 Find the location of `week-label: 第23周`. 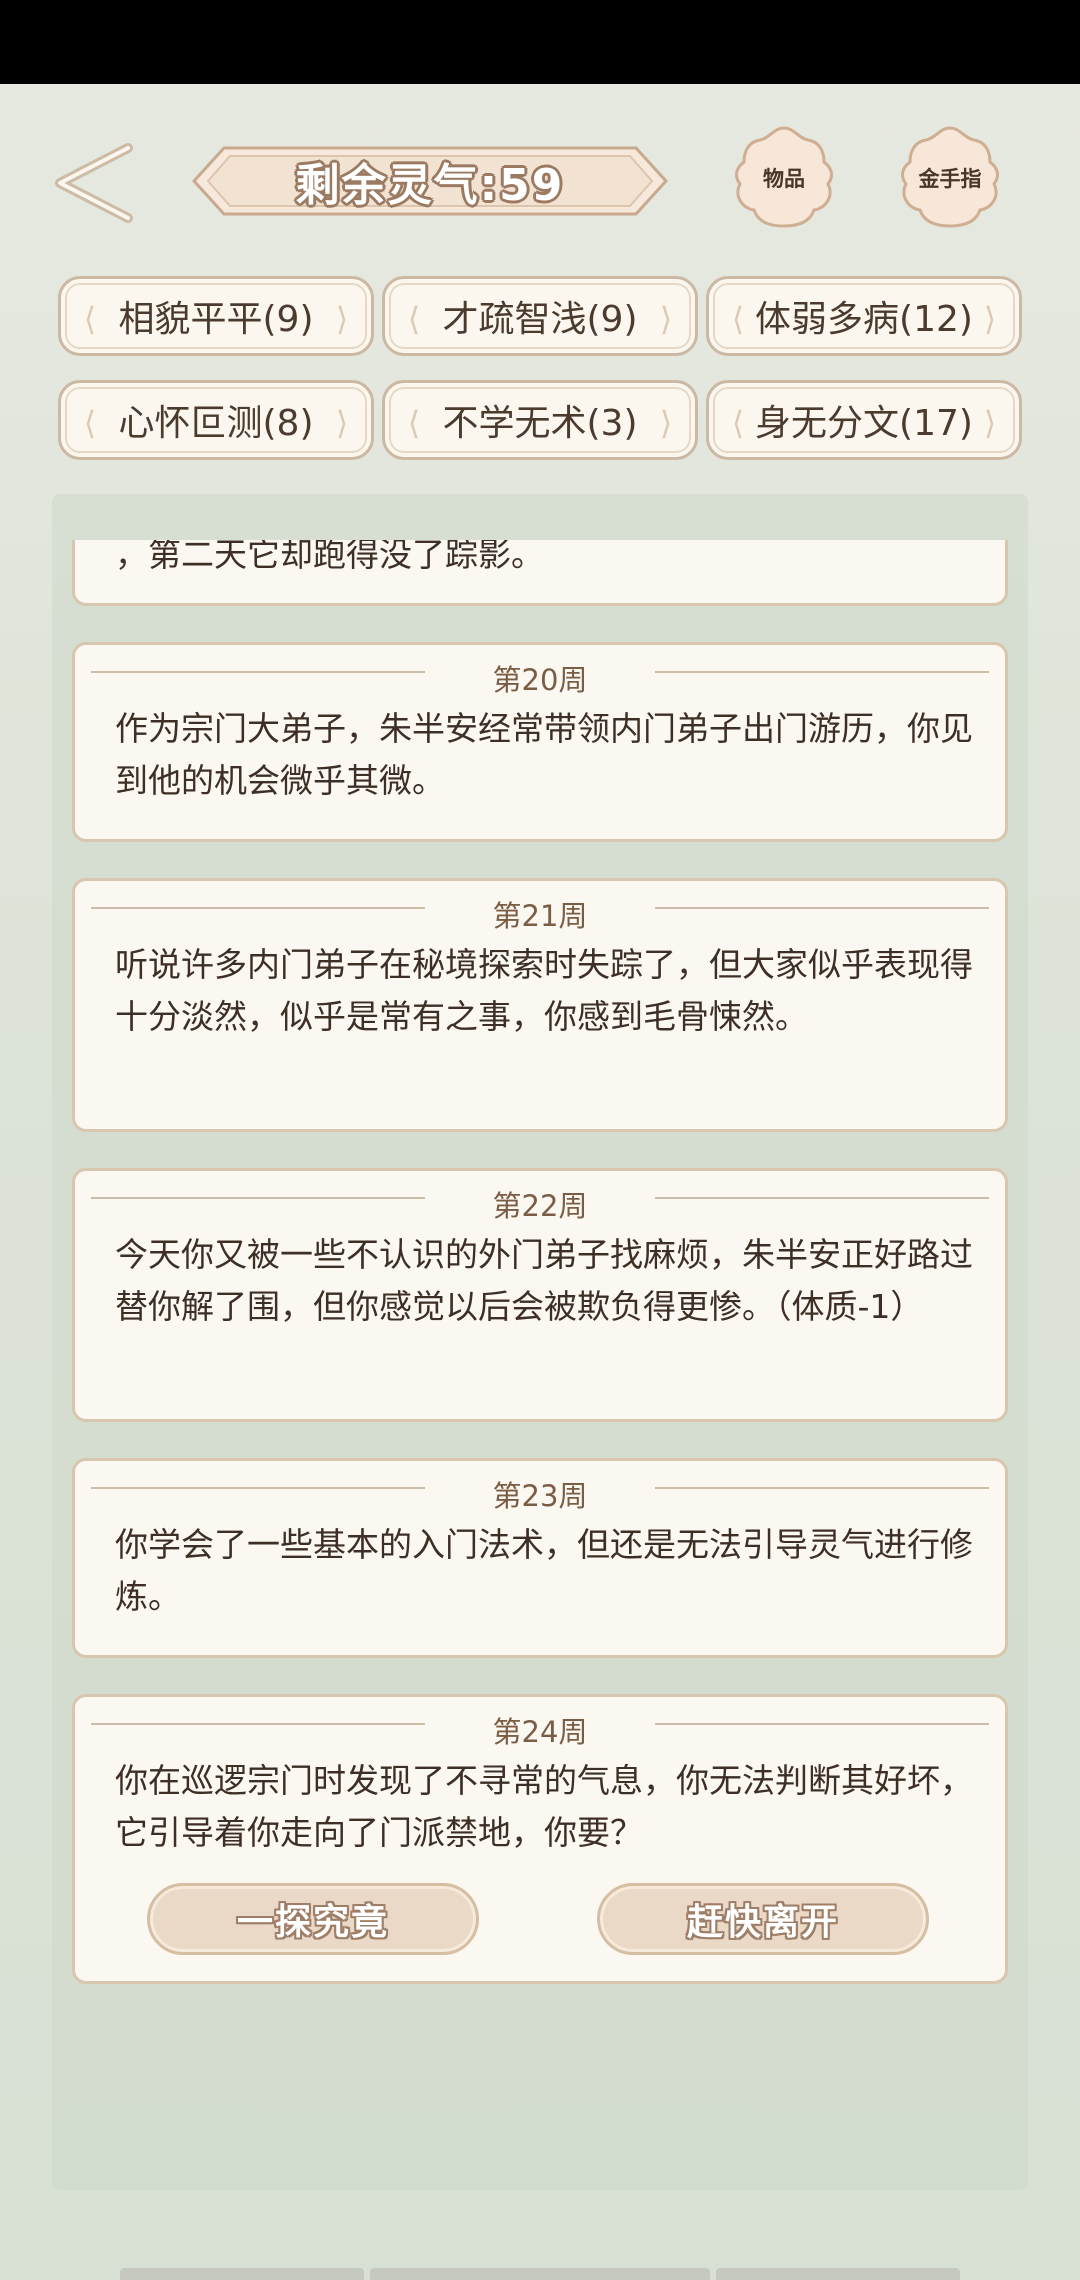

week-label: 第23周 is located at coordinates (540, 1496).